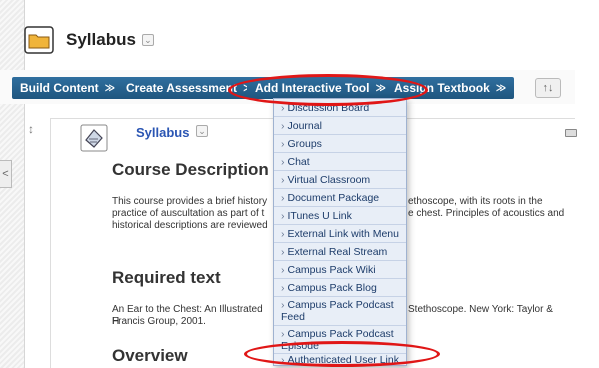  Describe the element at coordinates (181, 88) in the screenshot. I see `create-assessment-label: Create Assessment` at that location.